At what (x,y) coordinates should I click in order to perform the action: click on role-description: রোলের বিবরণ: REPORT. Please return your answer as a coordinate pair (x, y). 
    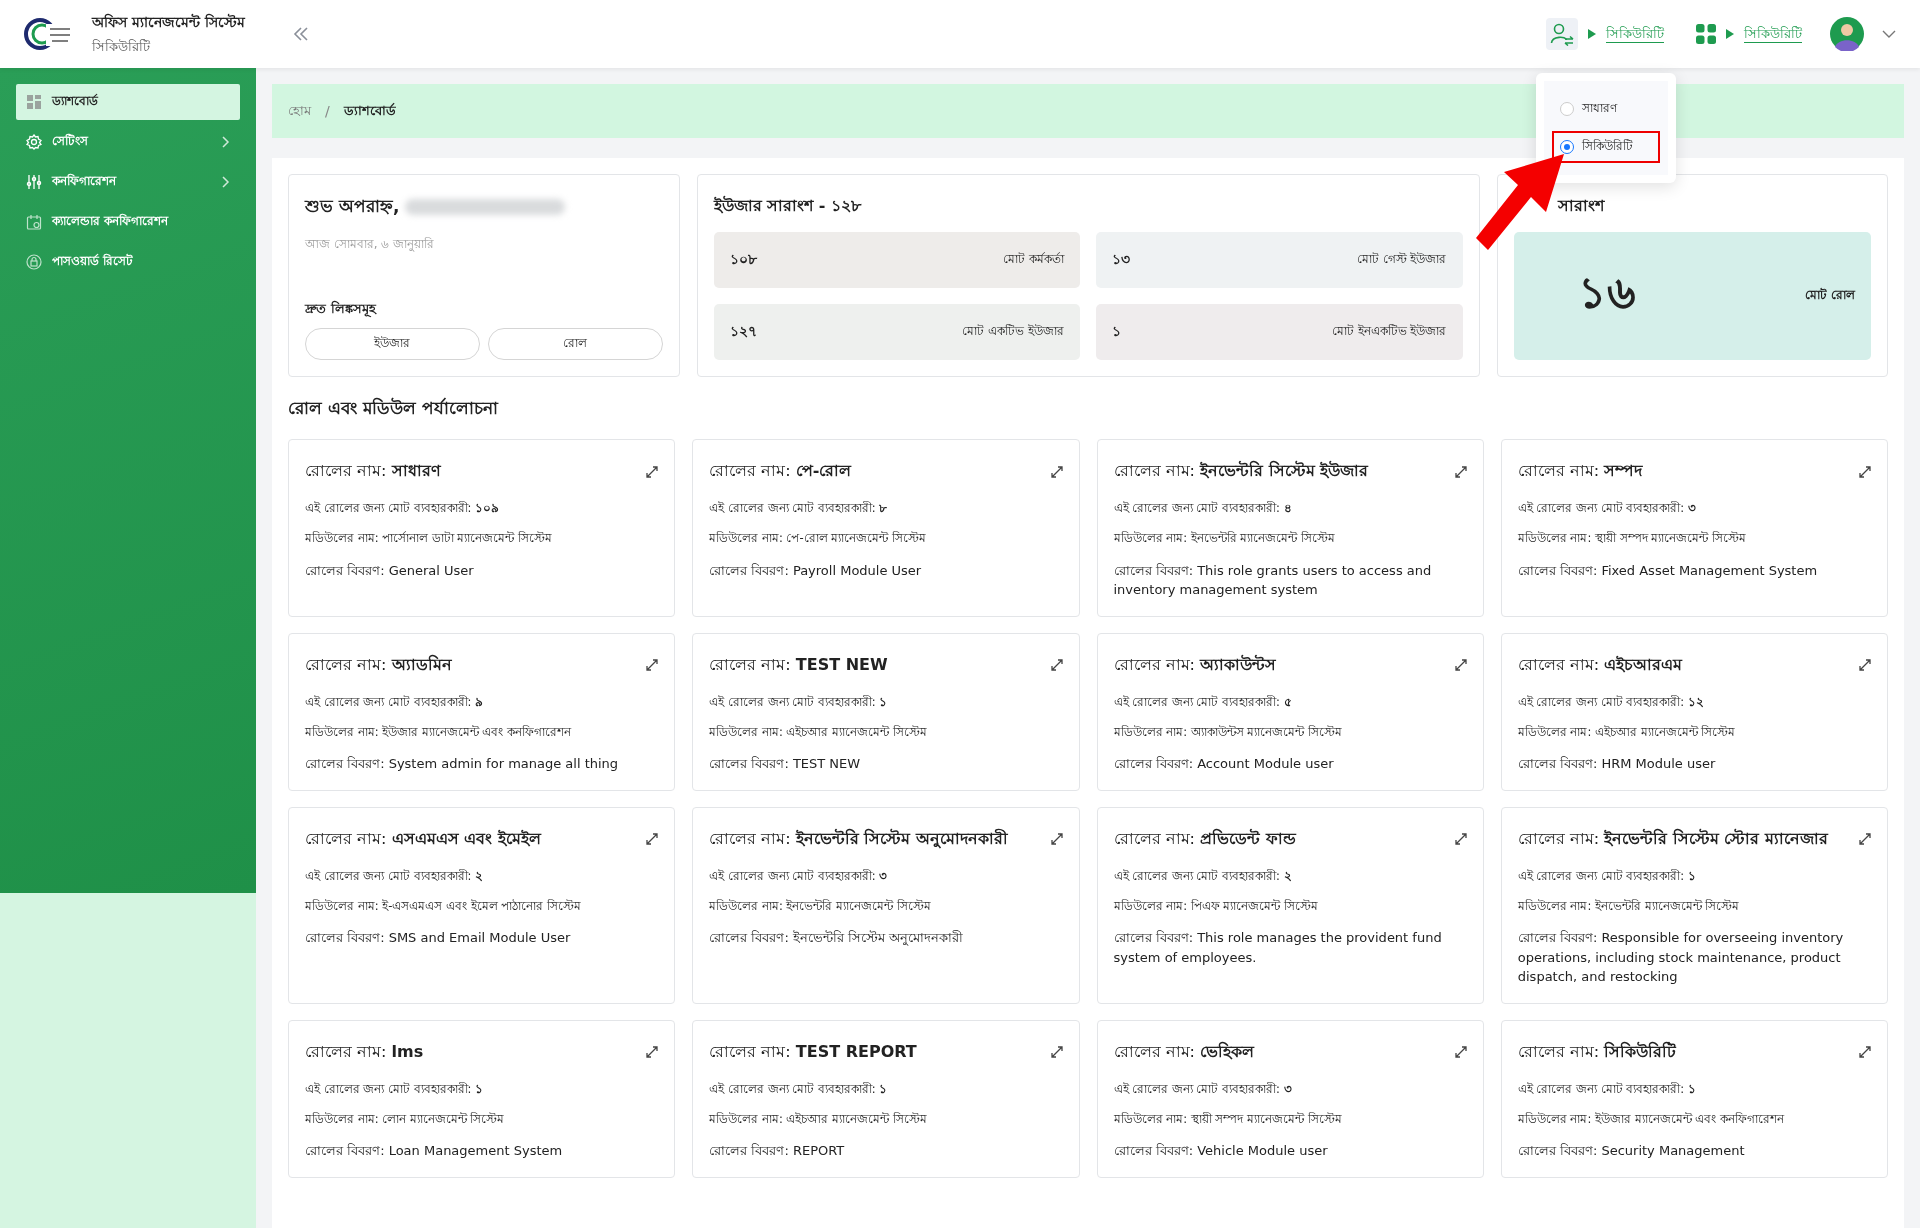
    Looking at the image, I should click on (777, 1151).